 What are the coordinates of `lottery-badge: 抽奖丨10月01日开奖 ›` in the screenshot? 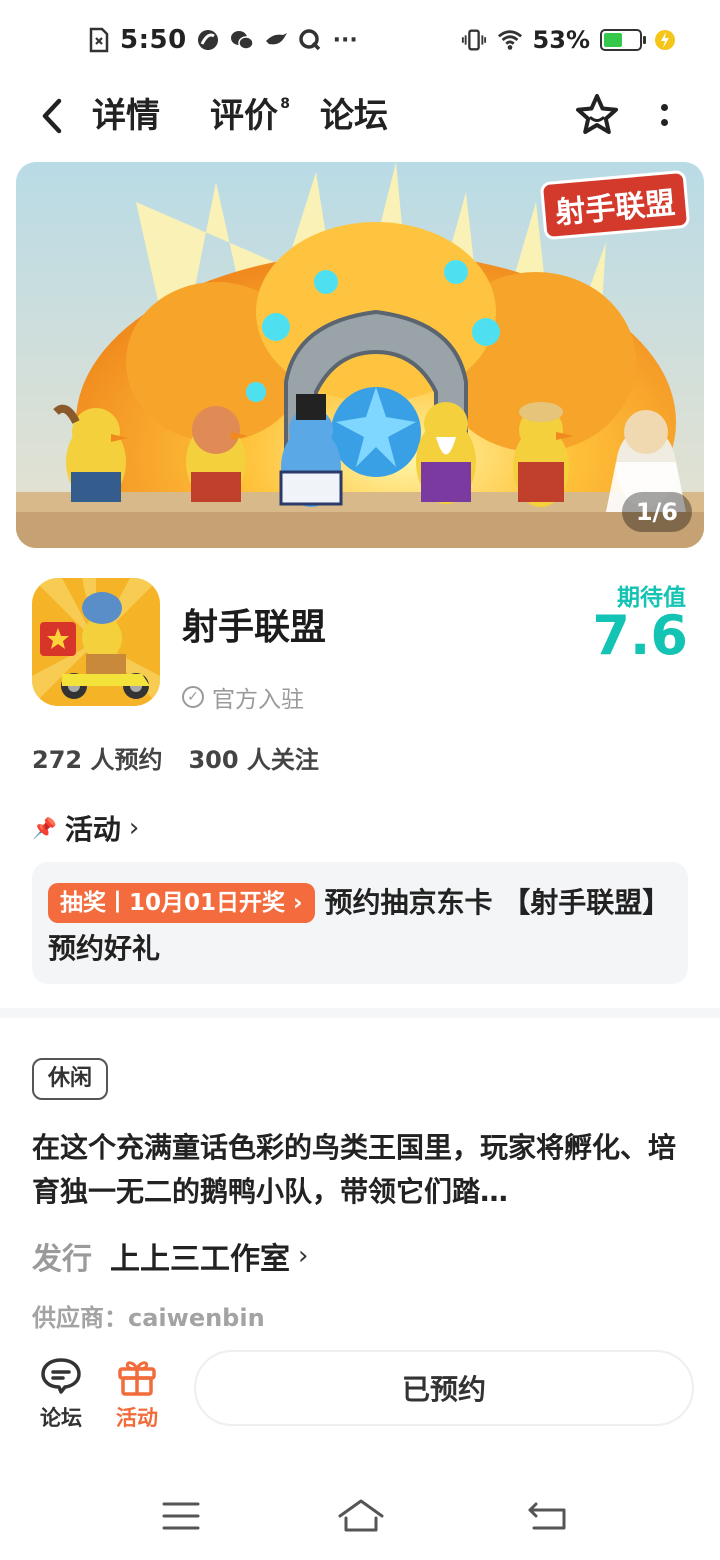 It's located at (181, 903).